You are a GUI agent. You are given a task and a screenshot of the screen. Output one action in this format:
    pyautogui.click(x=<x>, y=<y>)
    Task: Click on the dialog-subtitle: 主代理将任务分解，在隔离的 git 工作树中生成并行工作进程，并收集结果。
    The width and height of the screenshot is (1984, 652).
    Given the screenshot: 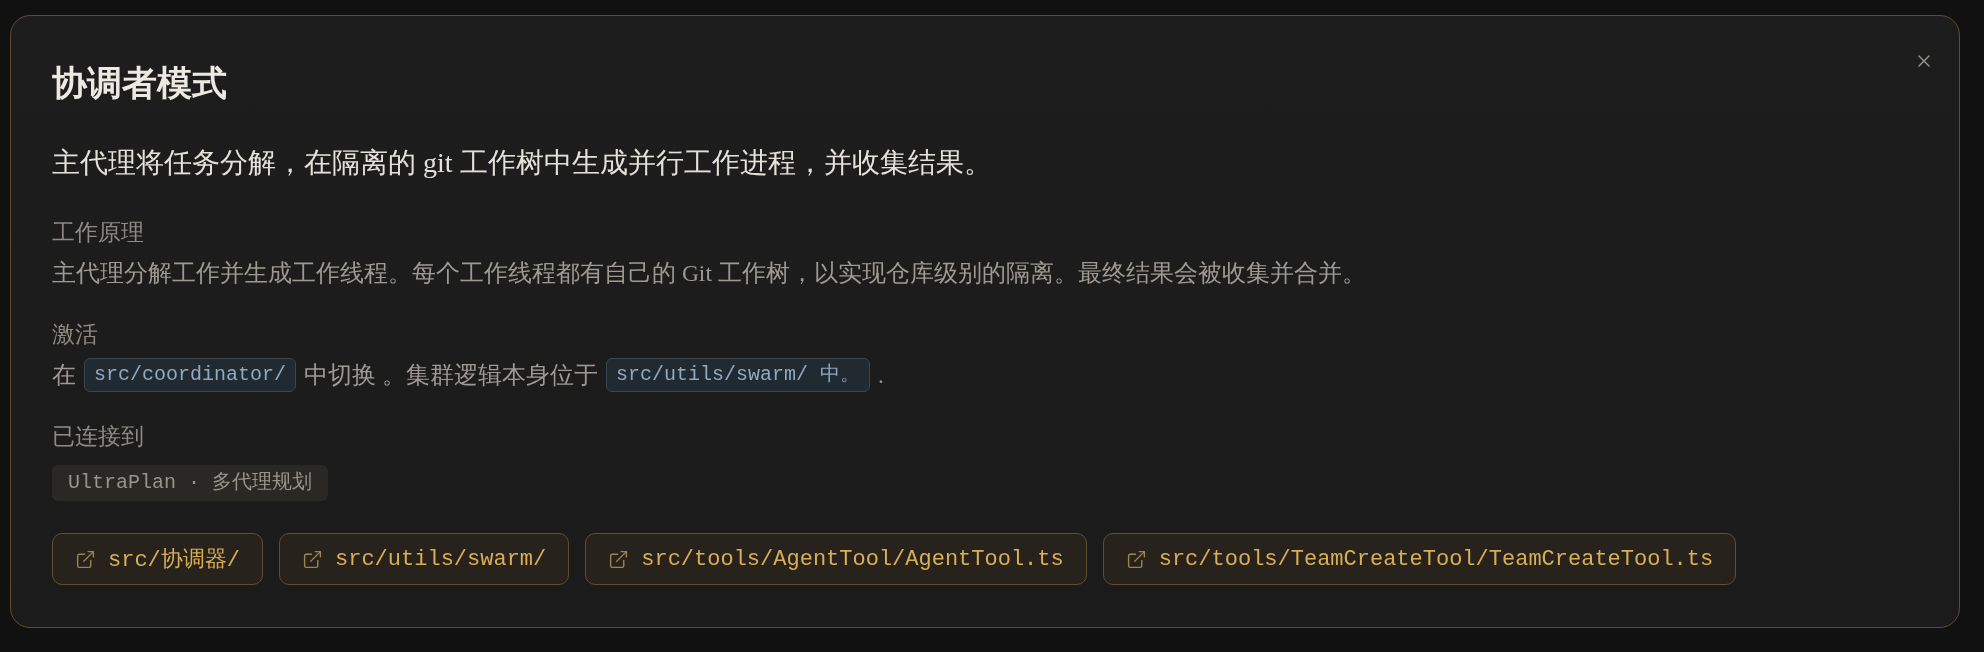 What is the action you would take?
    pyautogui.click(x=522, y=163)
    